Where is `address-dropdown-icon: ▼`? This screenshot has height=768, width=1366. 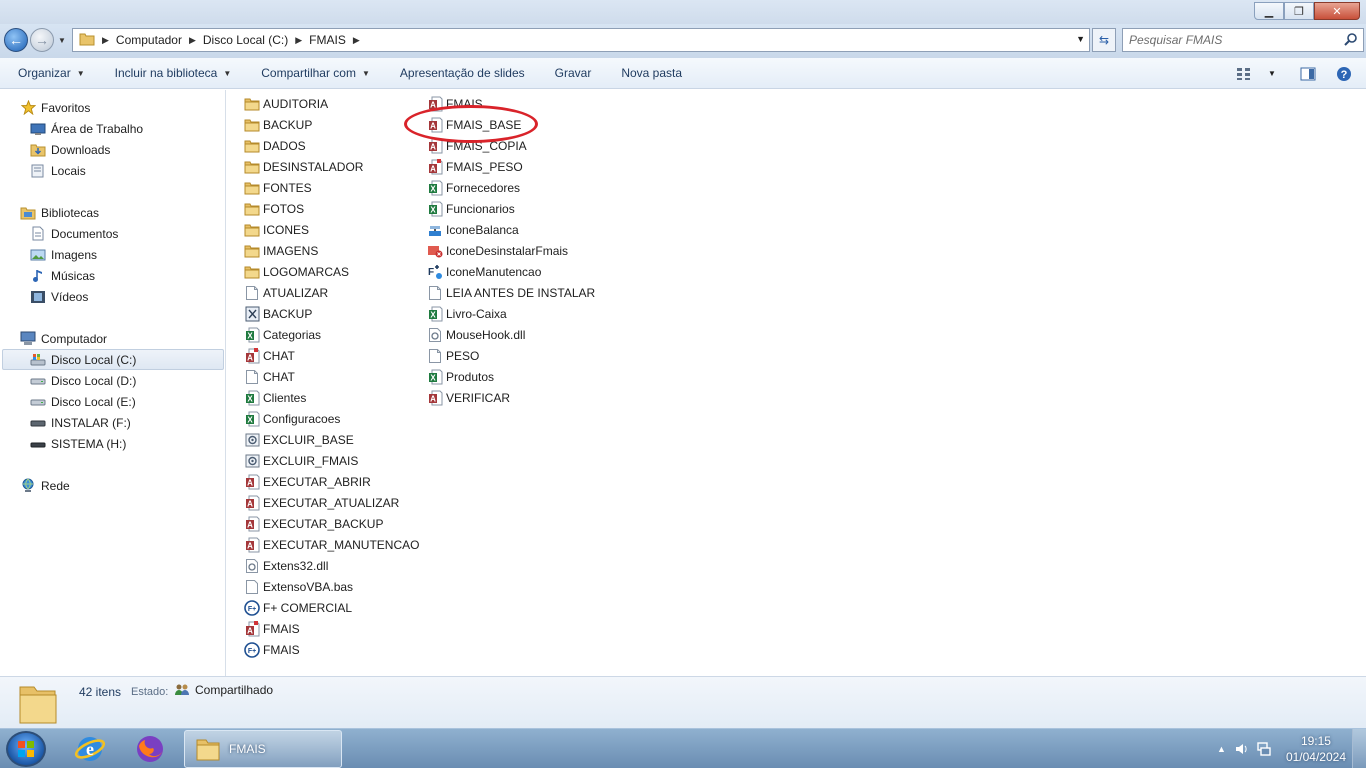 address-dropdown-icon: ▼ is located at coordinates (1080, 39).